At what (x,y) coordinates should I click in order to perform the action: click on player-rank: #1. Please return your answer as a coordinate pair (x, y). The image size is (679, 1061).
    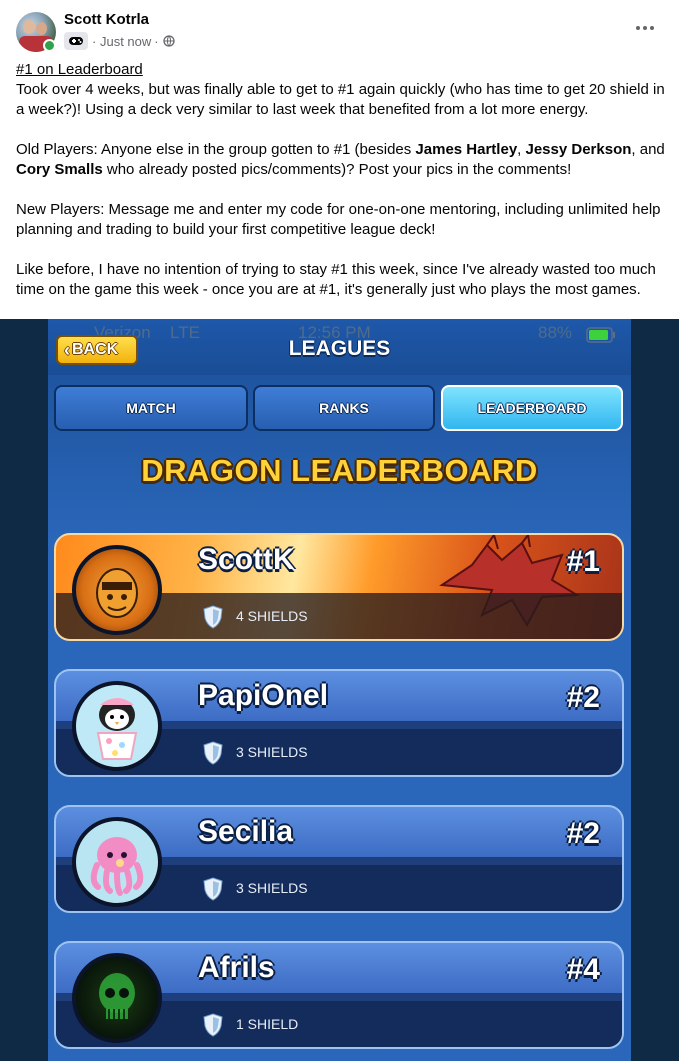
    Looking at the image, I should click on (583, 561).